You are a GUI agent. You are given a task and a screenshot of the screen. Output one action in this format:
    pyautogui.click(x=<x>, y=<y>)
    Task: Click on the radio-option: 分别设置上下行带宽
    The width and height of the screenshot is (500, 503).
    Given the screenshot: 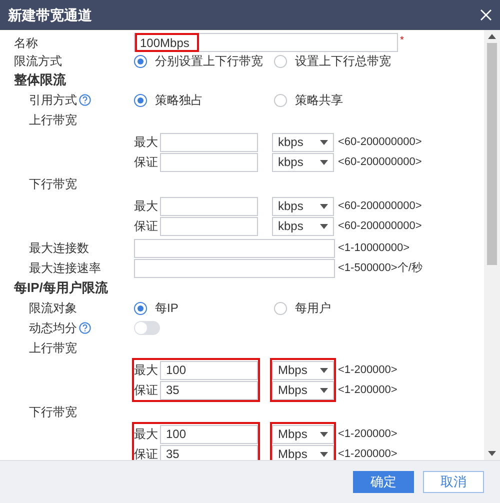 What is the action you would take?
    pyautogui.click(x=204, y=61)
    